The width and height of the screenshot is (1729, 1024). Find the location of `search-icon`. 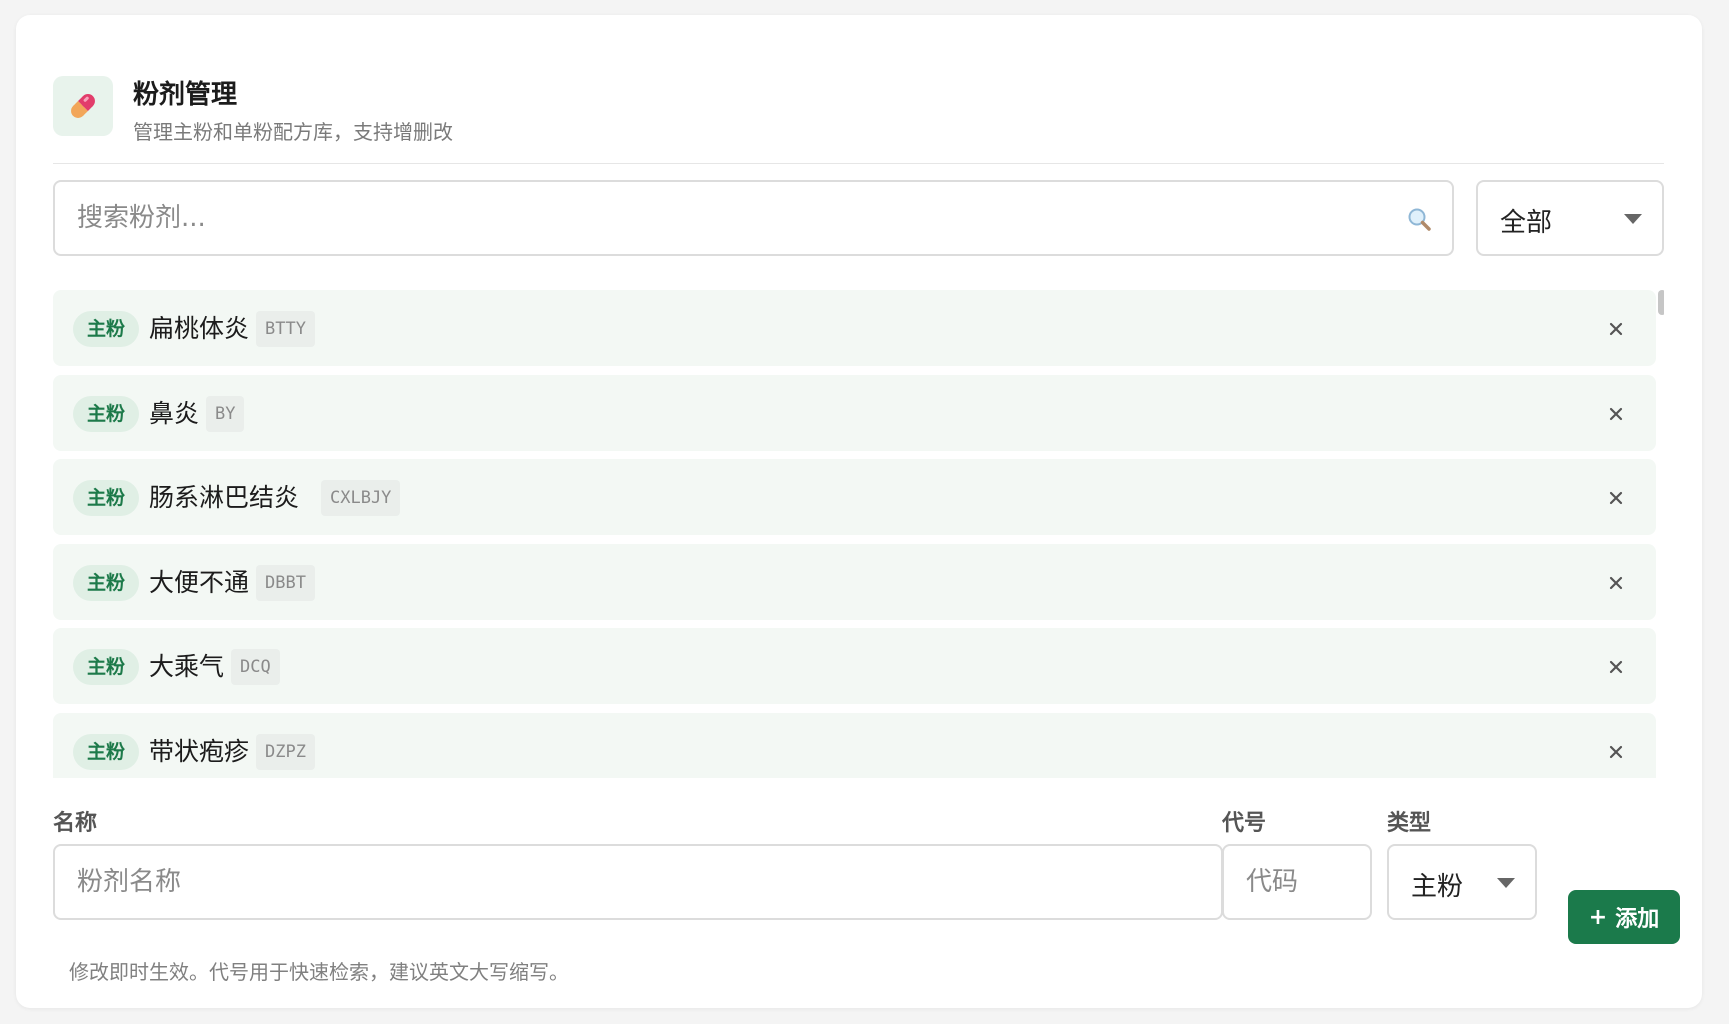

search-icon is located at coordinates (1419, 219).